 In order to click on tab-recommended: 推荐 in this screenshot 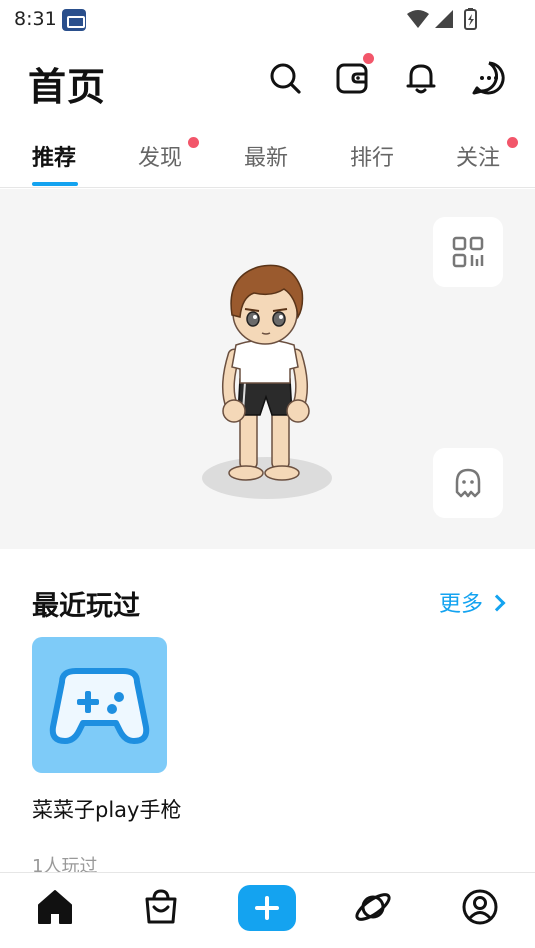, I will do `click(54, 156)`.